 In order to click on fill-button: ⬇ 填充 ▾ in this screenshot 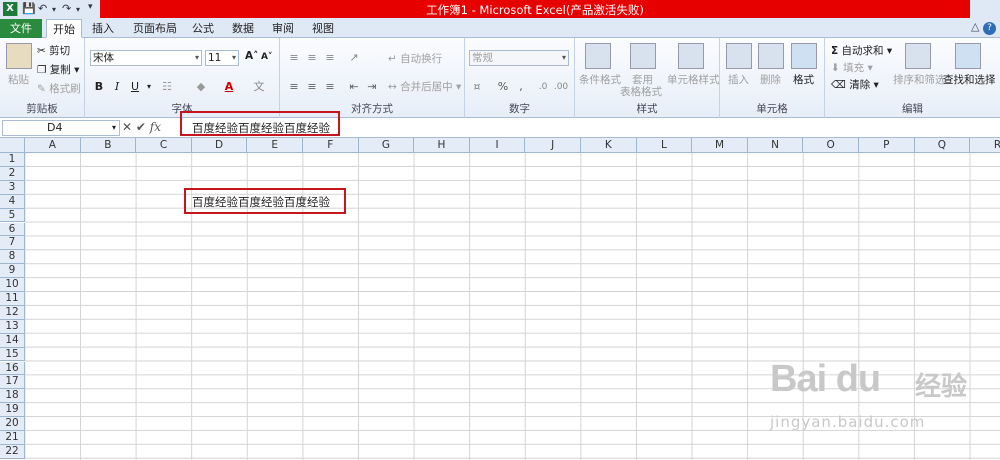, I will do `click(852, 67)`.